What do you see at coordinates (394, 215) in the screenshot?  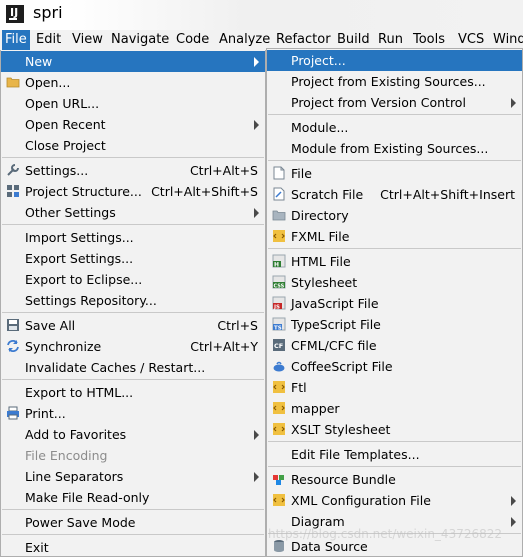 I see `new-menu-item-directory: Directory` at bounding box center [394, 215].